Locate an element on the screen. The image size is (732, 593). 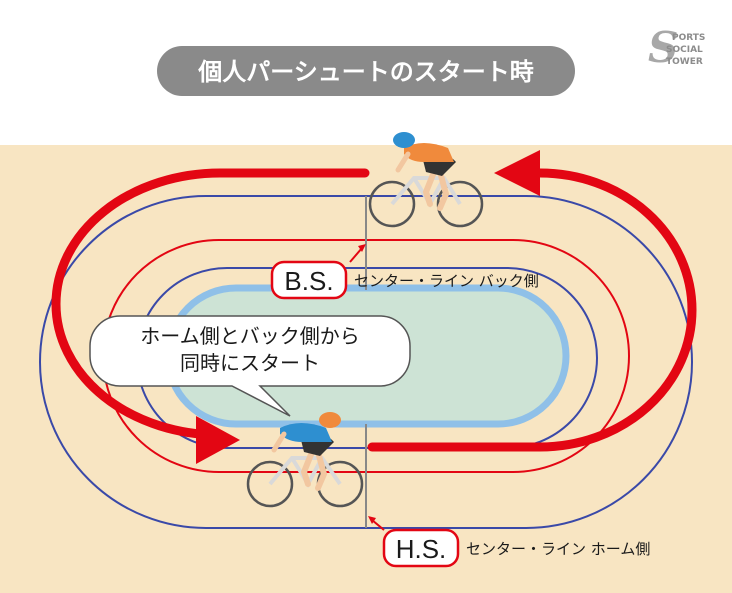
logo-line-1: PORTS is located at coordinates (688, 38).